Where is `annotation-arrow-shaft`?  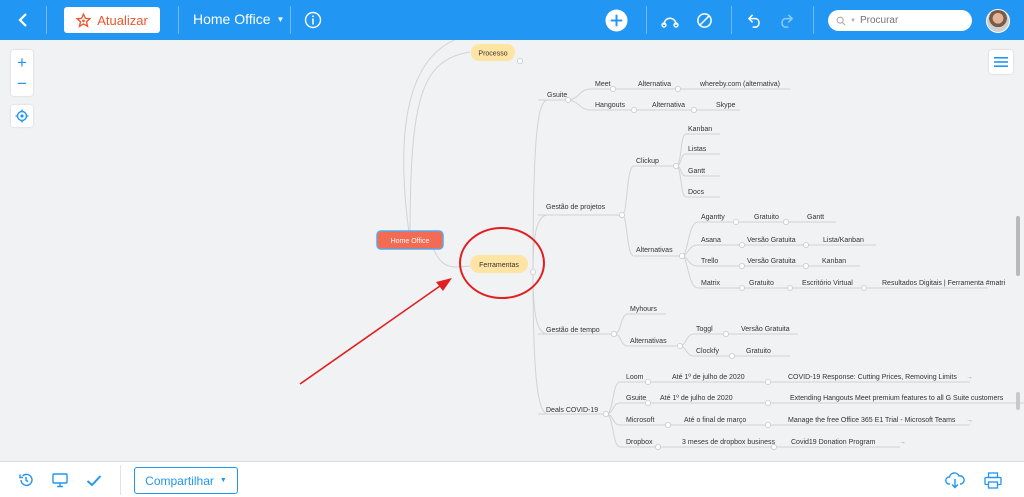
annotation-arrow-shaft is located at coordinates (370, 335).